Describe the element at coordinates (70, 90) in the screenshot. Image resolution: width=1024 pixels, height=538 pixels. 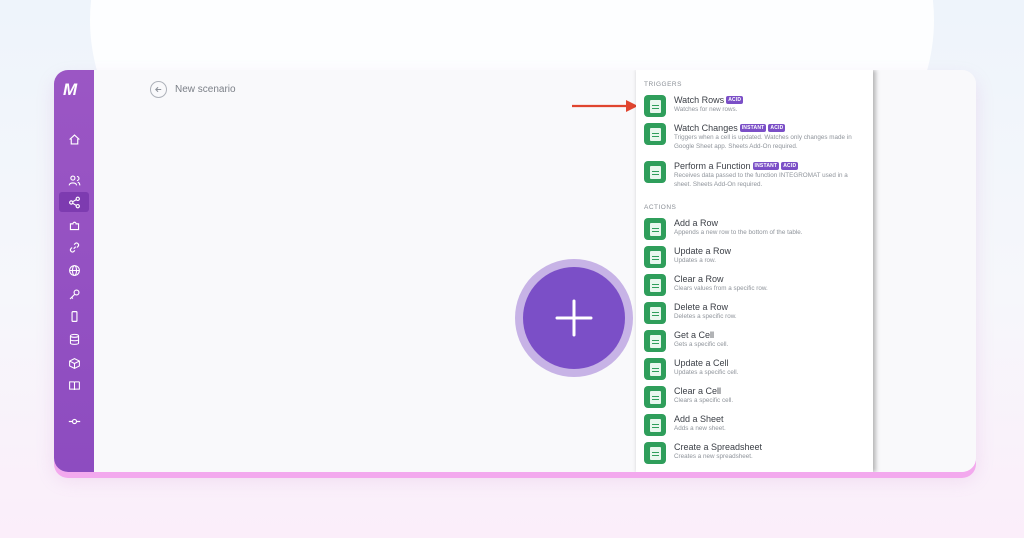
I see `make-logo: M` at that location.